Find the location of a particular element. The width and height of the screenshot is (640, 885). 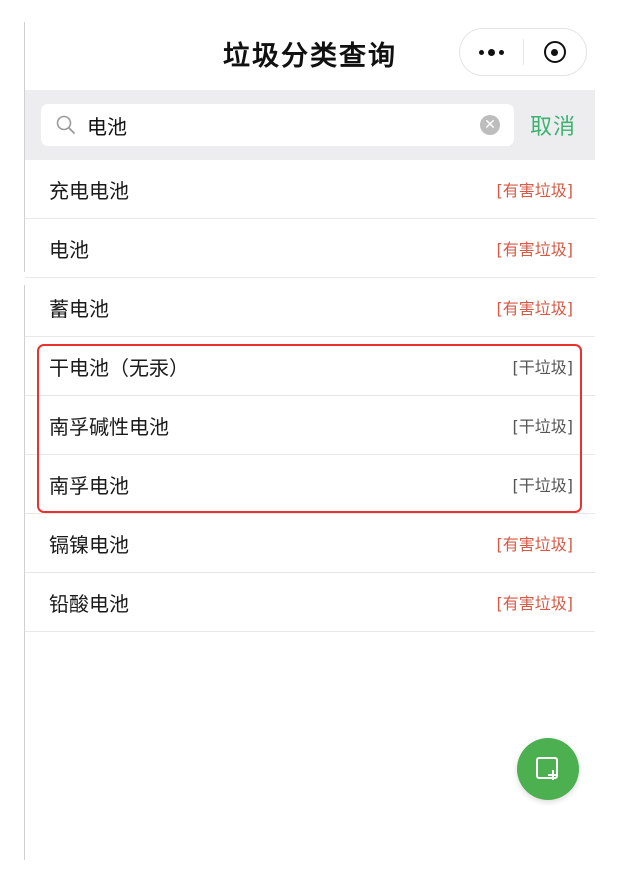

list-item: 电池 [有害垃圾] is located at coordinates (310, 248).